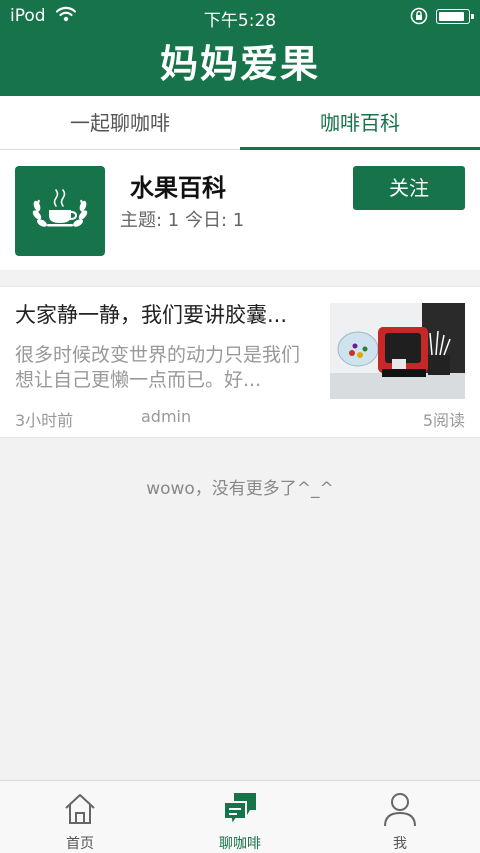 This screenshot has width=480, height=853. I want to click on tabbar-label-me: 我, so click(400, 844).